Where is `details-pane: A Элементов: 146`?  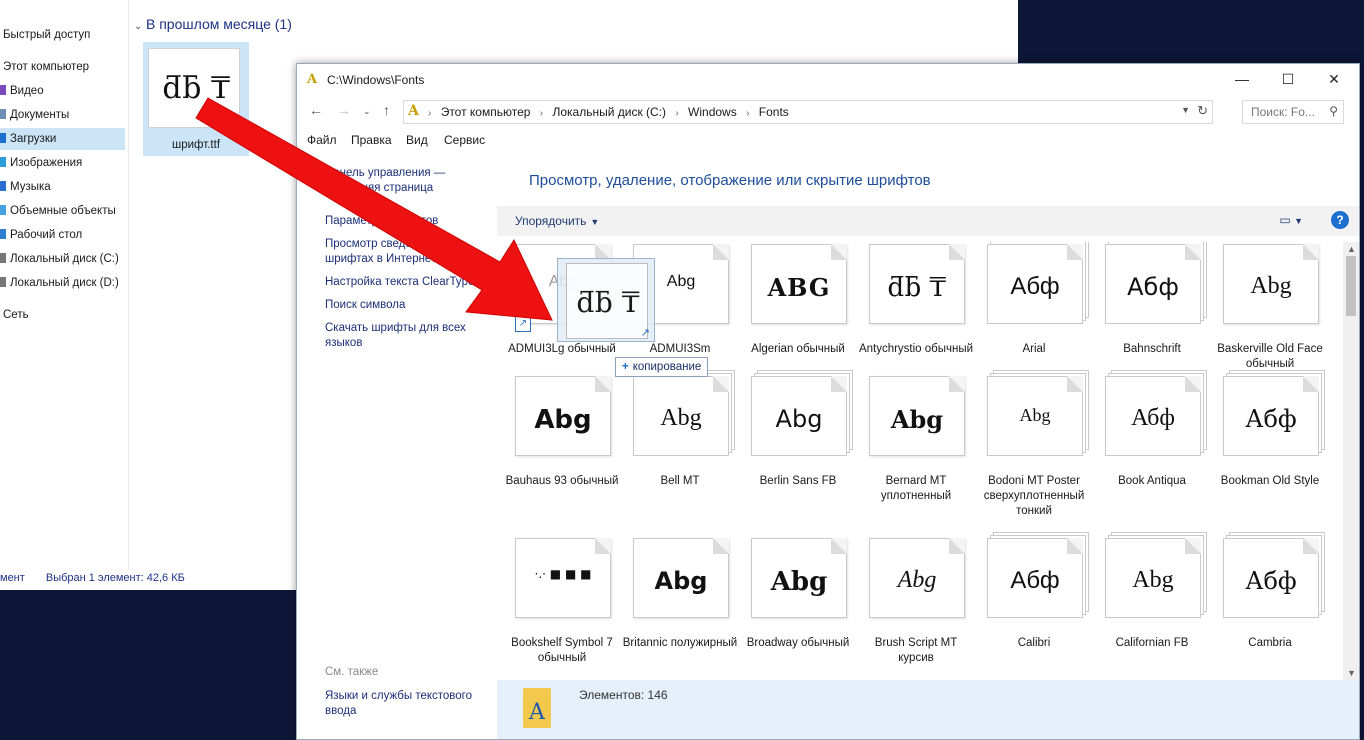
details-pane: A Элементов: 146 is located at coordinates (928, 709).